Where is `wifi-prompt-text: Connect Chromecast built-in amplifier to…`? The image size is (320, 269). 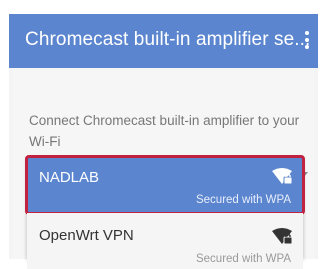 wifi-prompt-text: Connect Chromecast built-in amplifier to… is located at coordinates (164, 131).